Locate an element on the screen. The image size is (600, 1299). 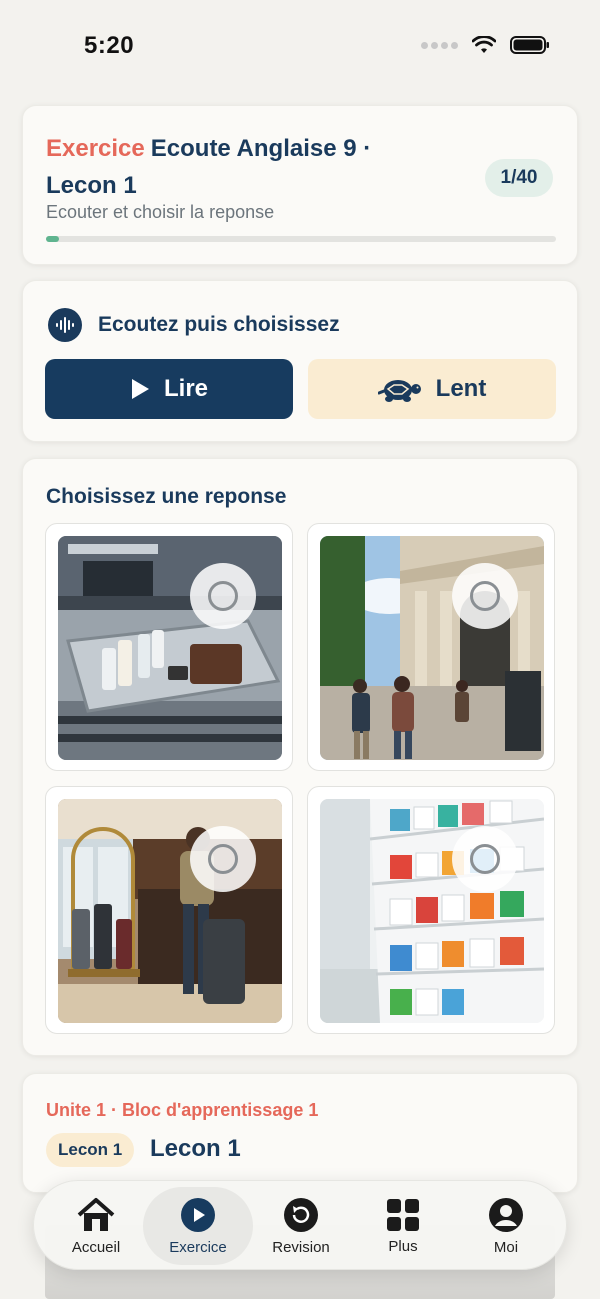
nav-exercice: Exercice is located at coordinates (198, 1226).